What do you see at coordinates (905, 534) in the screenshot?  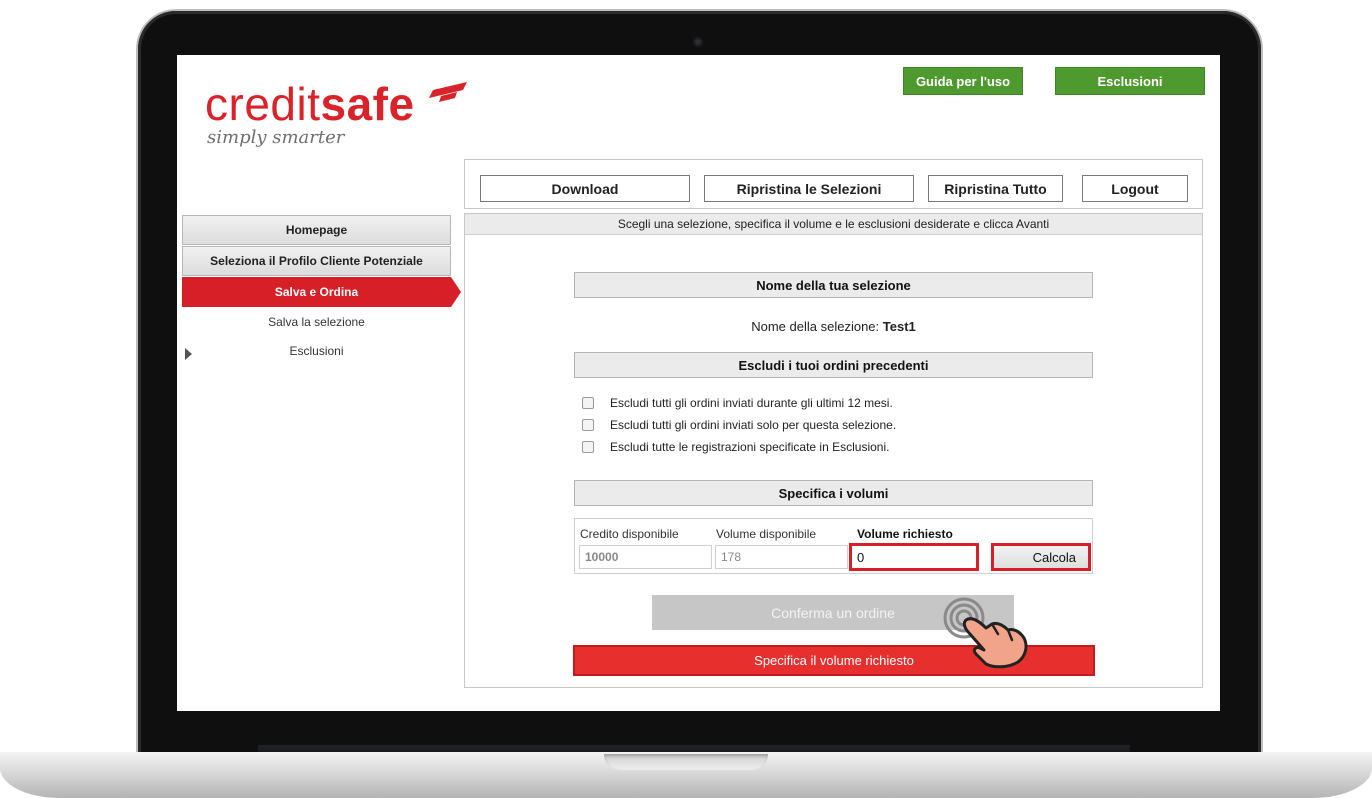 I see `volume-requested-label: Volume richiesto` at bounding box center [905, 534].